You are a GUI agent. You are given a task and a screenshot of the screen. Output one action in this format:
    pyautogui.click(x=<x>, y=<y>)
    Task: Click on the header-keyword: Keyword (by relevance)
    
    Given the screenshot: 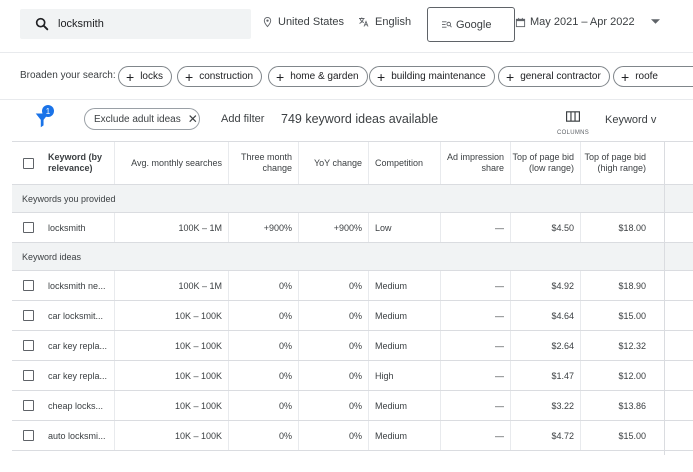 What is the action you would take?
    pyautogui.click(x=78, y=163)
    